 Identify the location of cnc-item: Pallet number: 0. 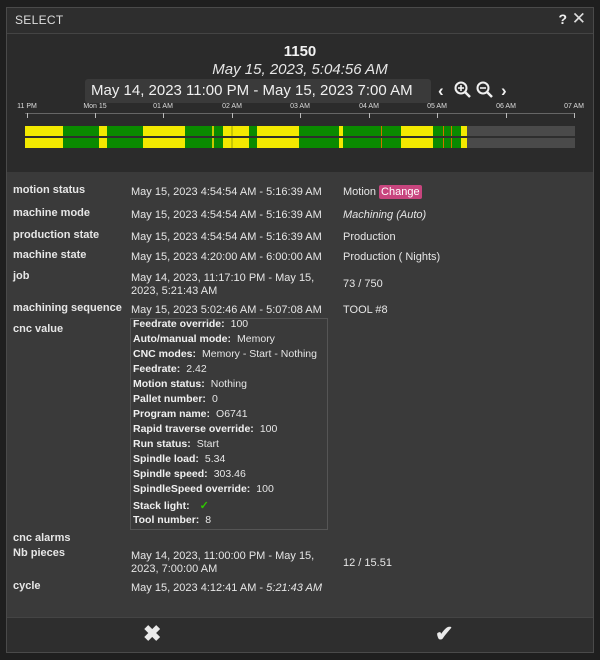
(175, 399).